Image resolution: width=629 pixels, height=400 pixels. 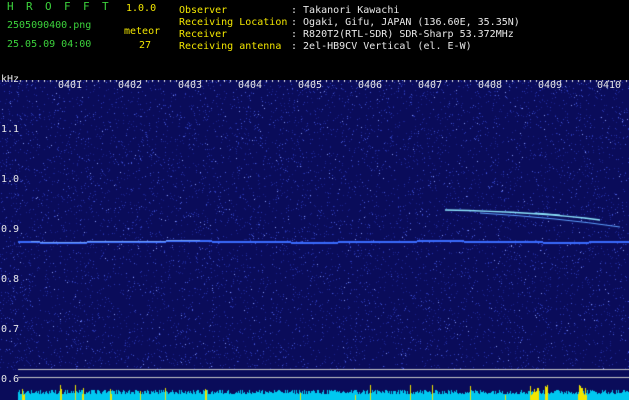 I want to click on x-tick-label: 0401, so click(x=70, y=85).